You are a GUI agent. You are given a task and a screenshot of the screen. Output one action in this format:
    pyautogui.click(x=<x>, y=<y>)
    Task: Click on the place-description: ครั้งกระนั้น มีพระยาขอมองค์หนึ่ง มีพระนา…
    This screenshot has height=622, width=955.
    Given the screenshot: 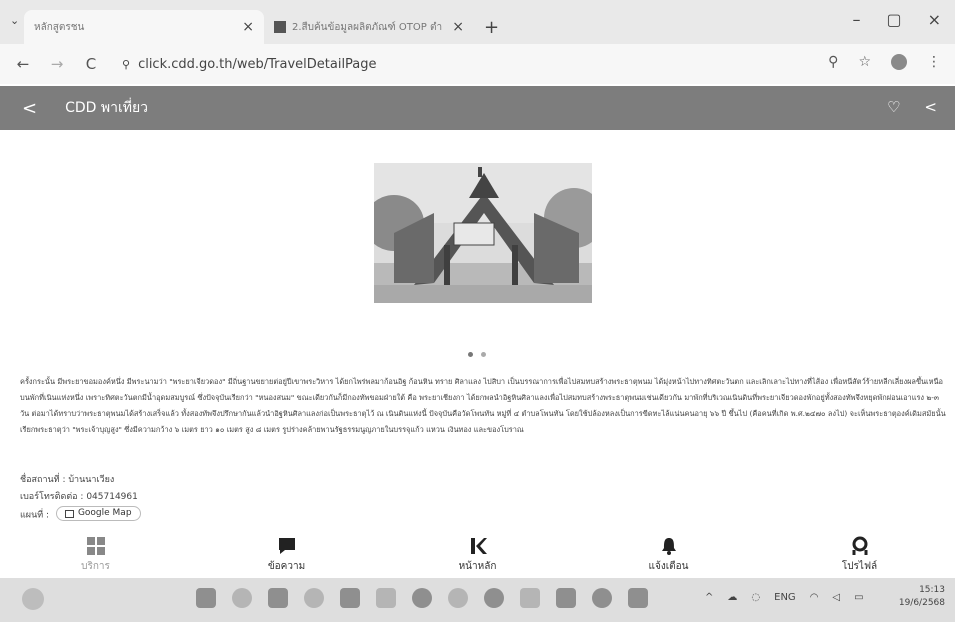 What is the action you would take?
    pyautogui.click(x=483, y=405)
    